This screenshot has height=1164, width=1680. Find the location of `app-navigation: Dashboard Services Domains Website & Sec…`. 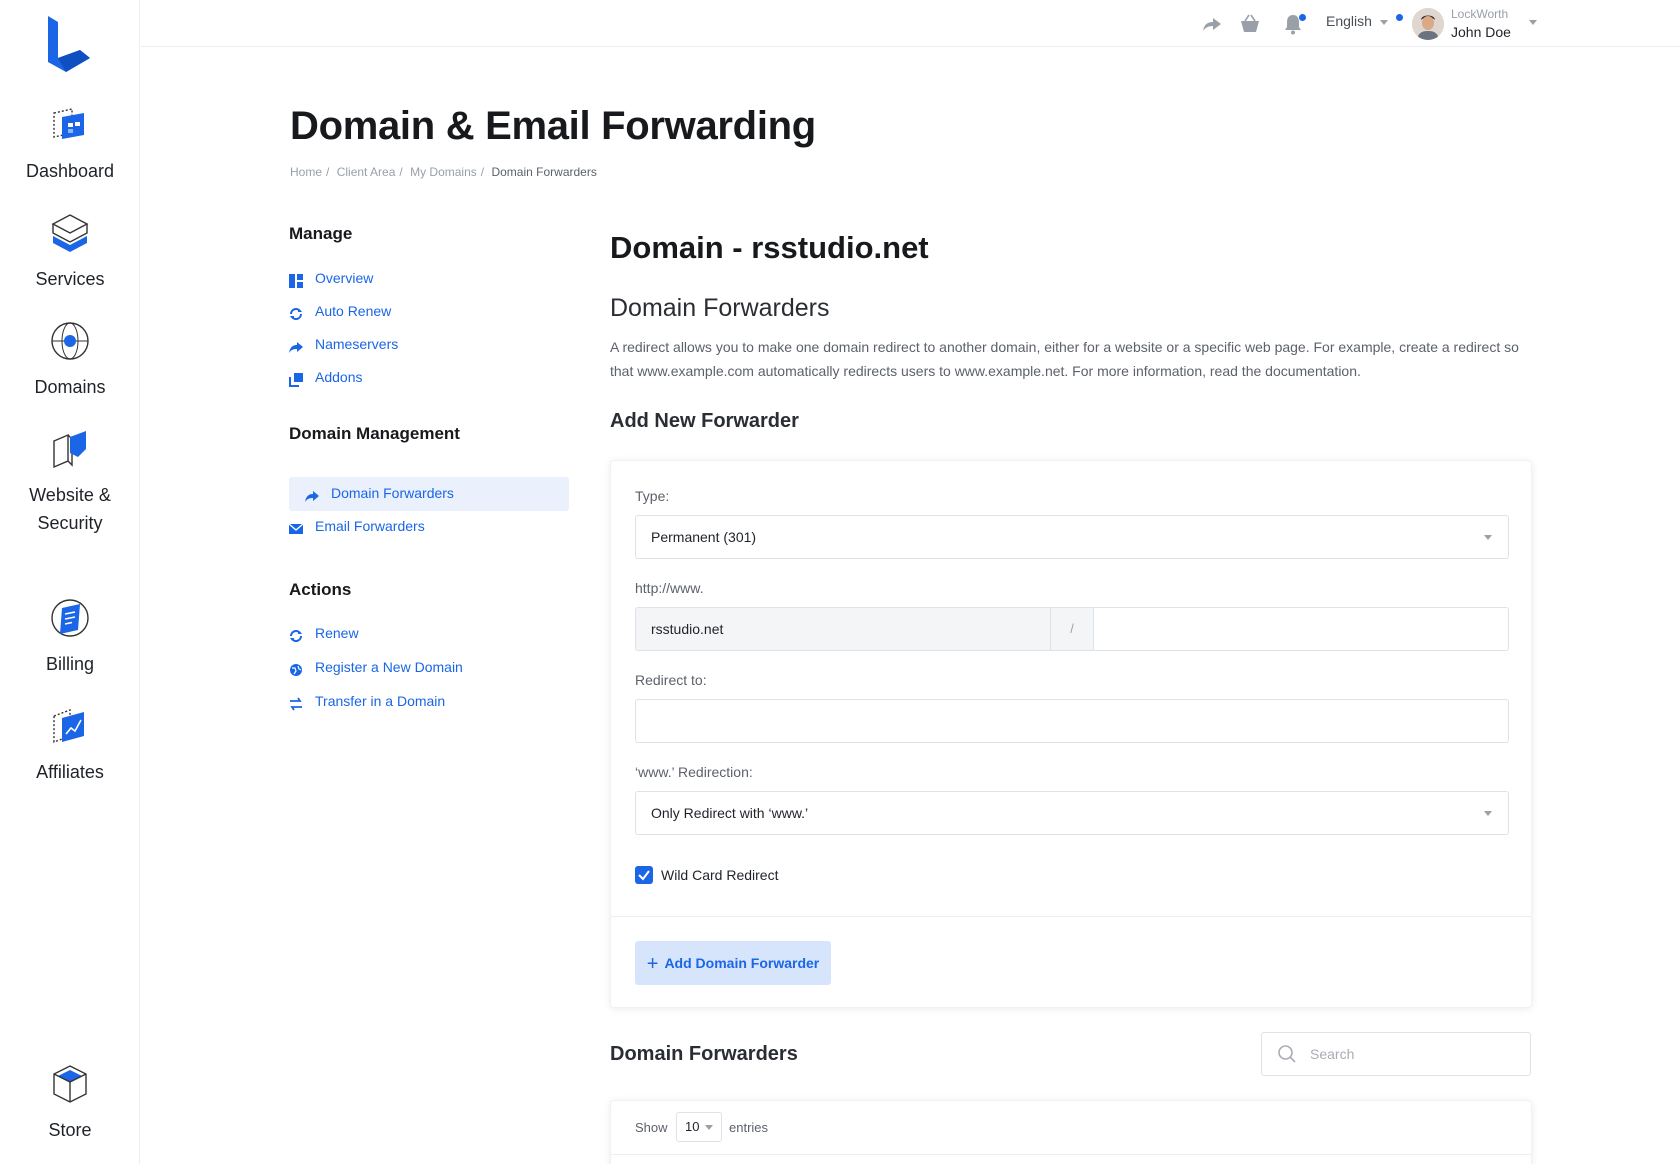

app-navigation: Dashboard Services Domains Website & Sec… is located at coordinates (70, 582).